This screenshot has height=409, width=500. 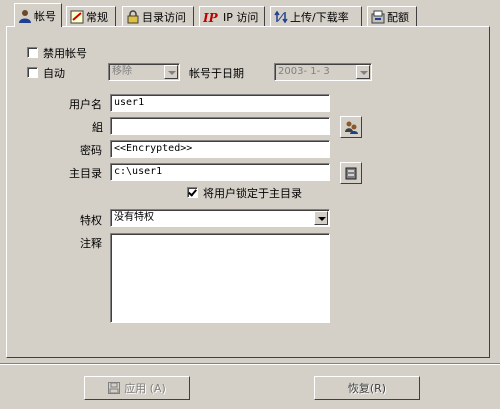 I want to click on disable-account-label: 禁用帐号, so click(x=65, y=53).